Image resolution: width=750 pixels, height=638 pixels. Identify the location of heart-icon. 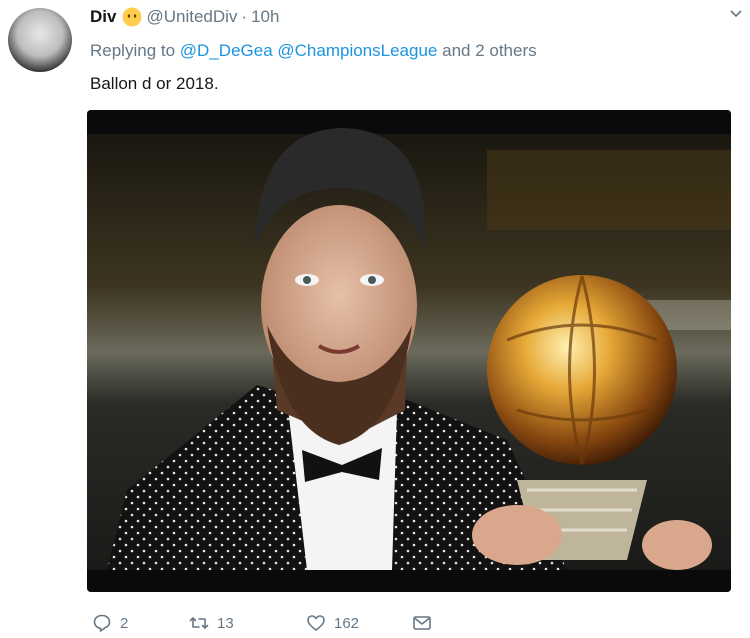
(316, 623).